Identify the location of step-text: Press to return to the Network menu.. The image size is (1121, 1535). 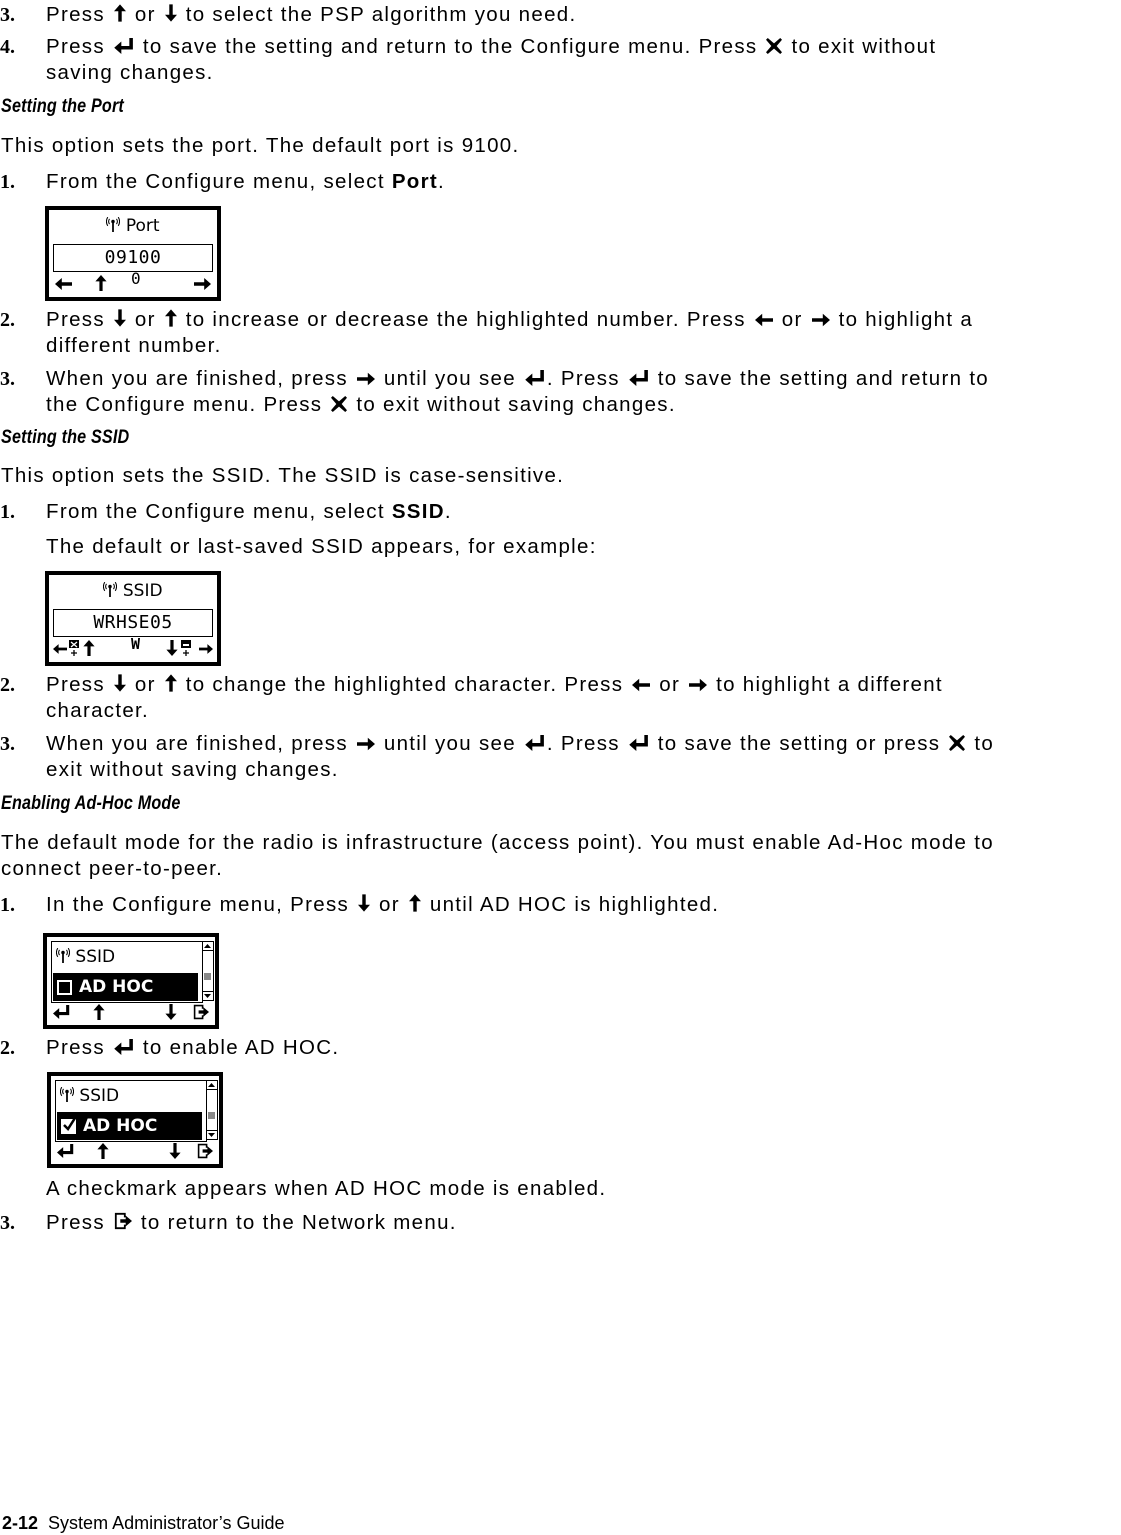
(251, 1222).